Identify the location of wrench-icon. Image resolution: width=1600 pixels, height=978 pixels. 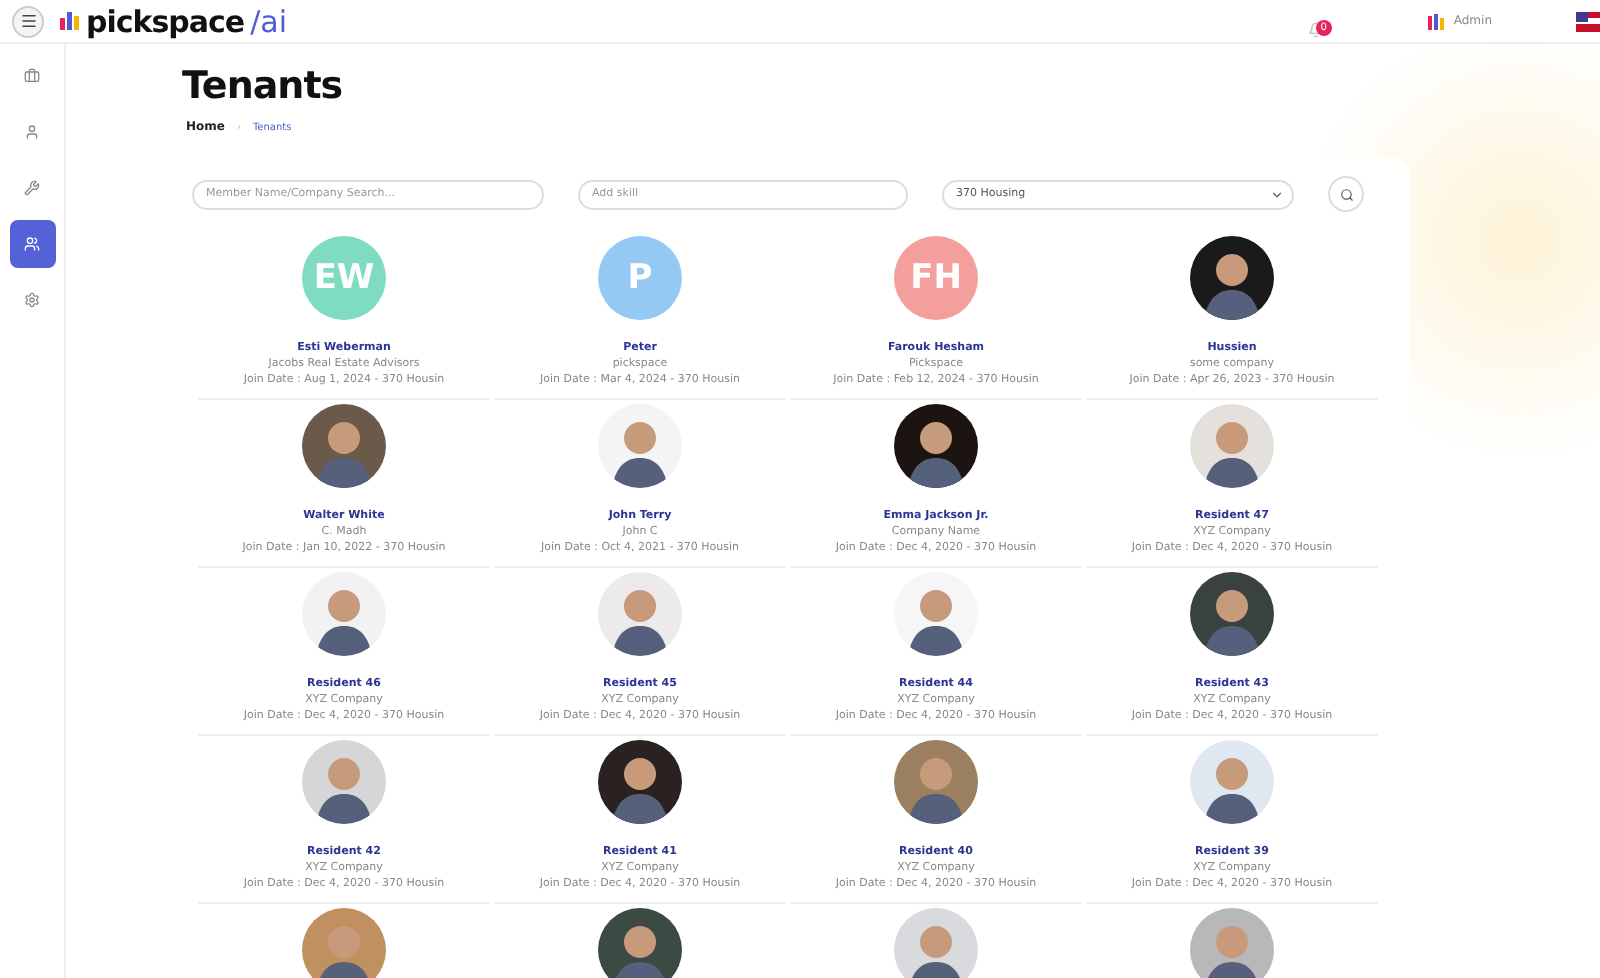
(32, 188).